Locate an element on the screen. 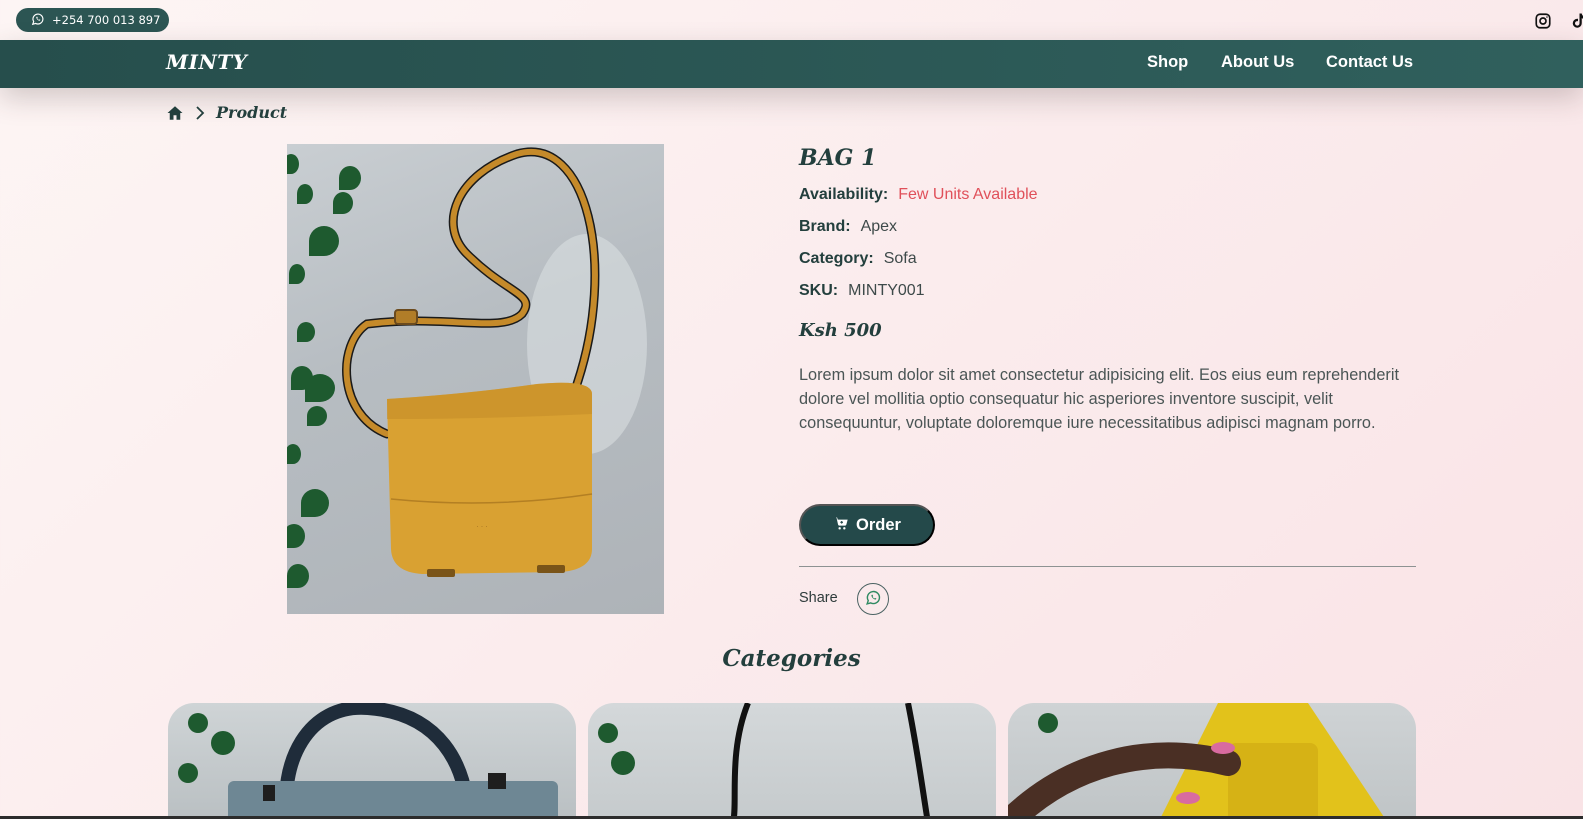 This screenshot has height=819, width=1583. availability-row: Availability: Few Units Available is located at coordinates (918, 195).